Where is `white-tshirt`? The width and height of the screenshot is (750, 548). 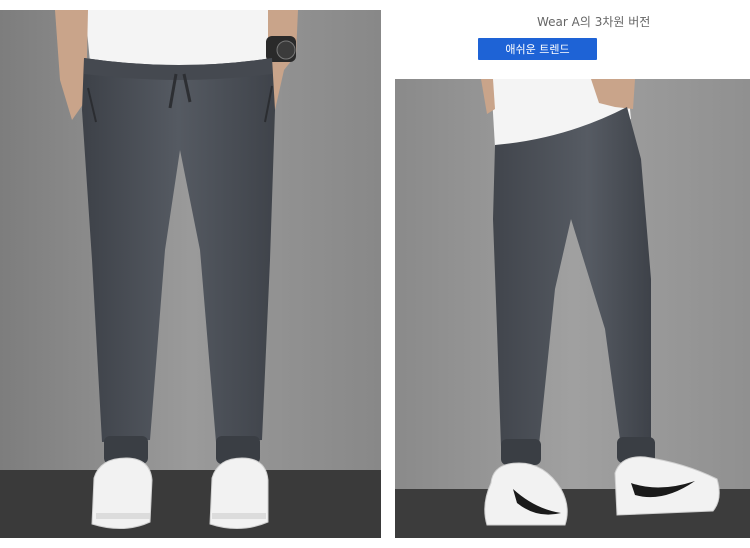
white-tshirt is located at coordinates (177, 38).